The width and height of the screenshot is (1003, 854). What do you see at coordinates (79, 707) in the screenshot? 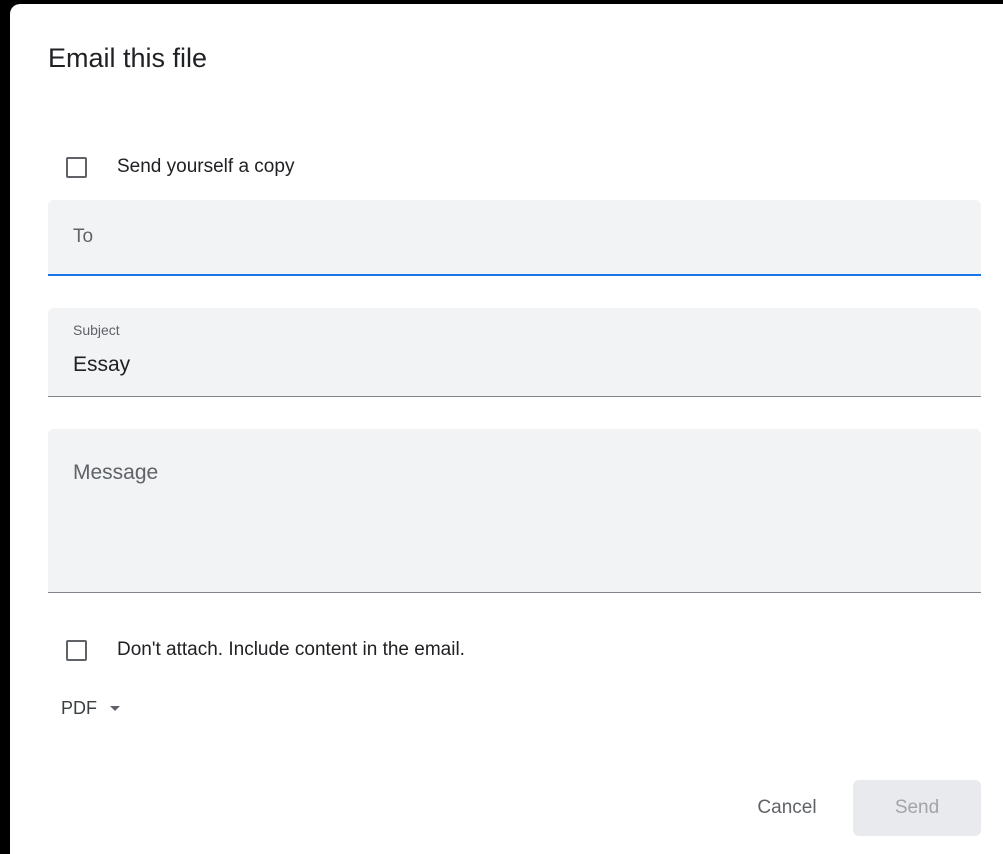
I see `format-selected-value: PDF` at bounding box center [79, 707].